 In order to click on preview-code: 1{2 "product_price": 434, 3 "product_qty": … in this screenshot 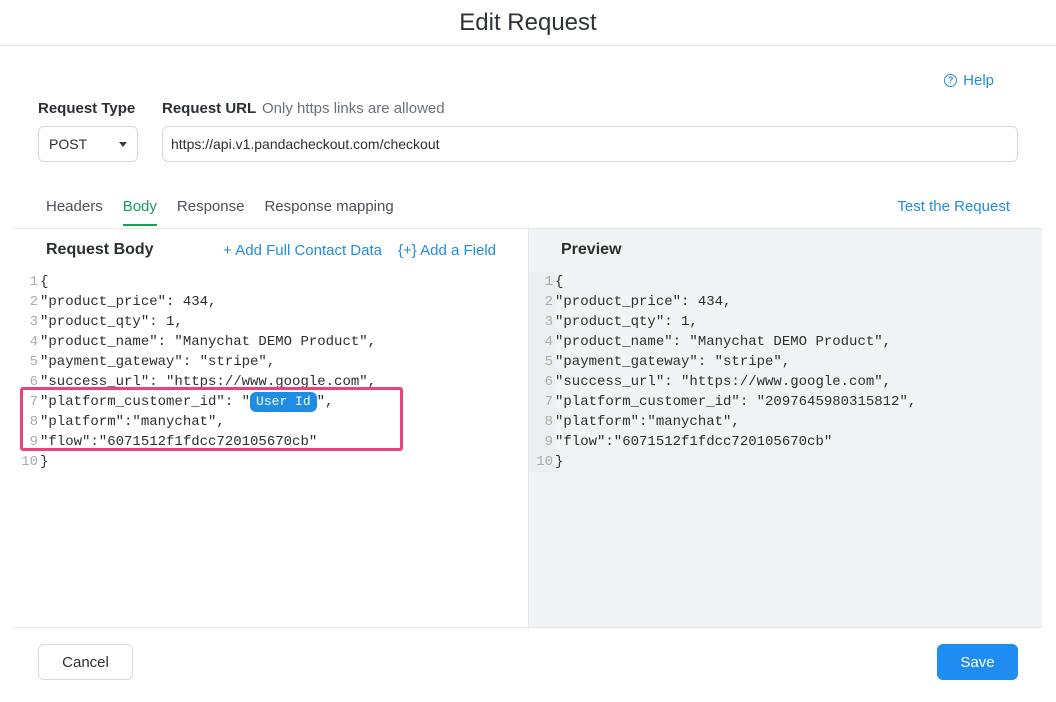, I will do `click(722, 372)`.